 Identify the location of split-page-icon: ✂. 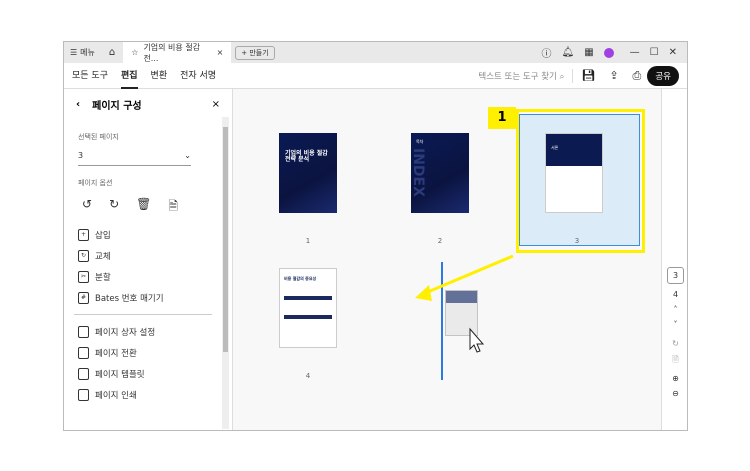
(83, 276).